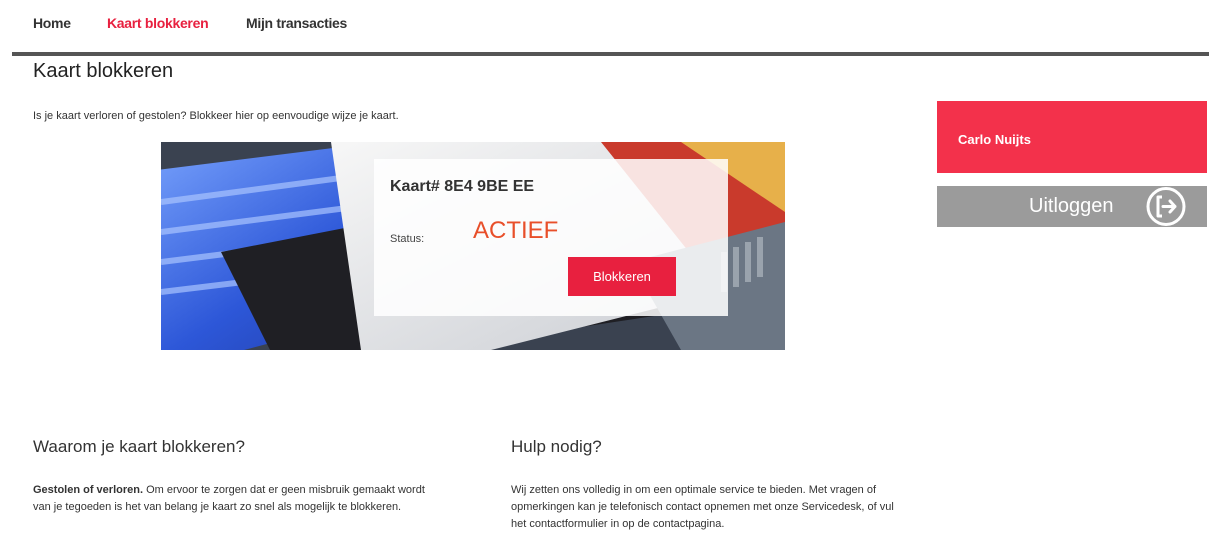  Describe the element at coordinates (610, 54) in the screenshot. I see `nav-divider` at that location.